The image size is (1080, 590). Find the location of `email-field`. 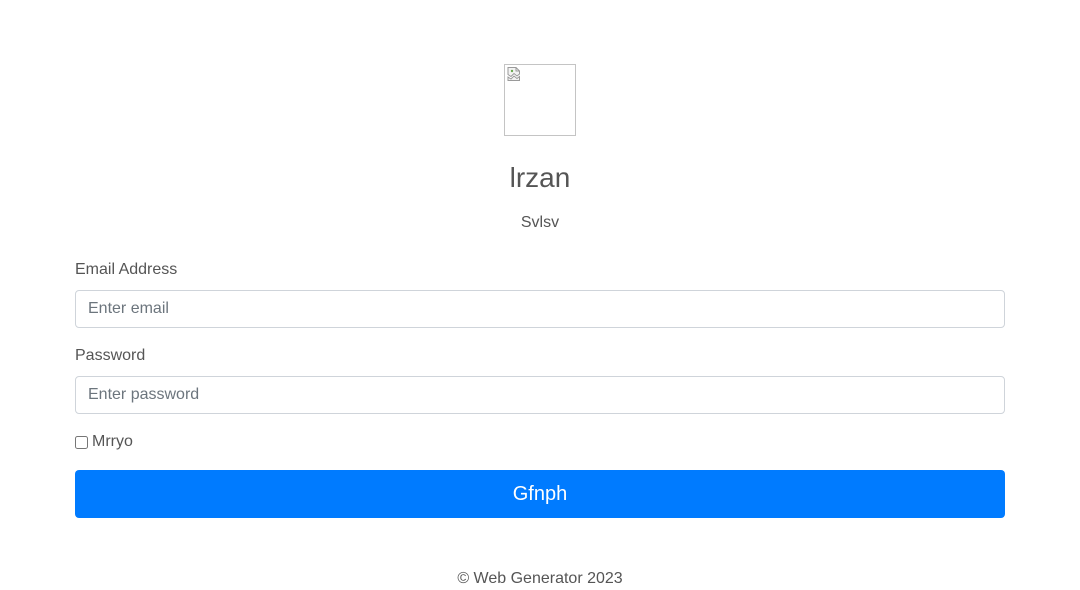

email-field is located at coordinates (540, 309).